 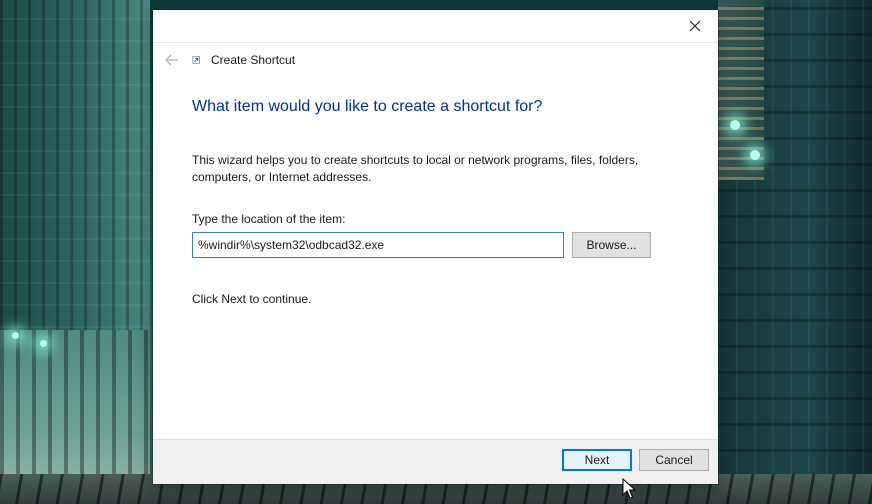 What do you see at coordinates (597, 460) in the screenshot?
I see `next-button: Next` at bounding box center [597, 460].